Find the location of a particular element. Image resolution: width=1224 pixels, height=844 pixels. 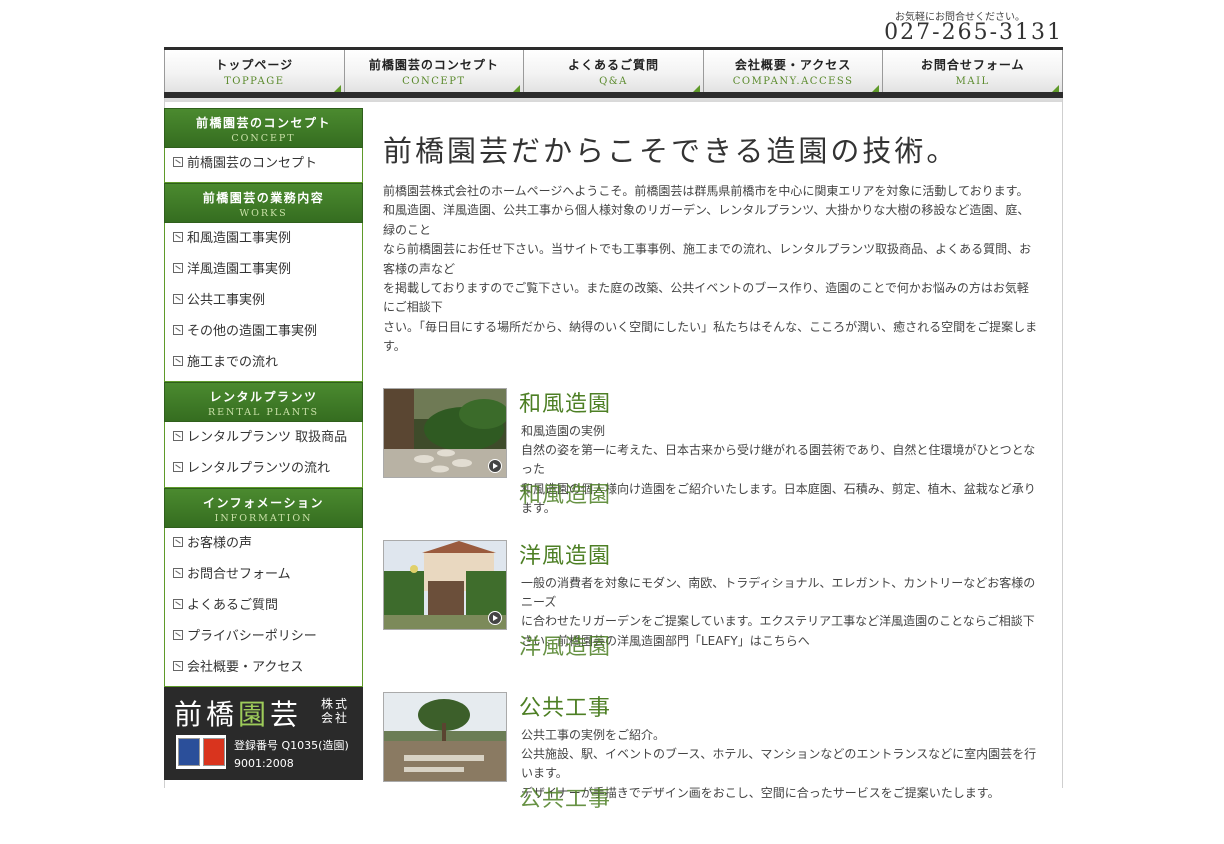

sidebar-item-label: プライバシーポリシー is located at coordinates (252, 636).